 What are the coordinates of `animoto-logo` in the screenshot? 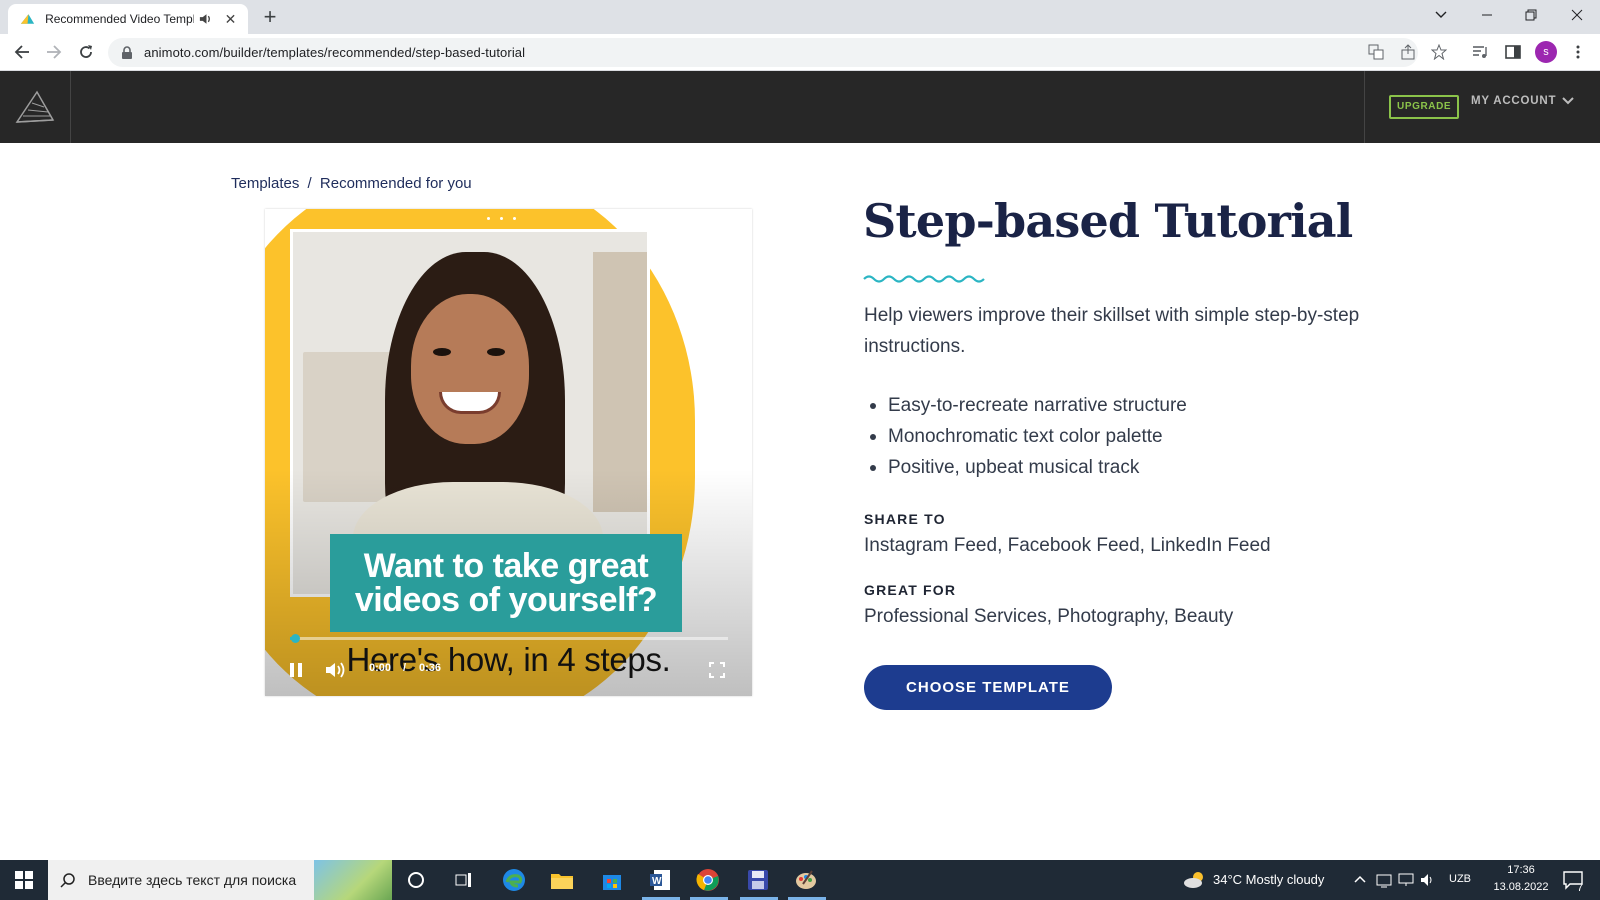 It's located at (35, 107).